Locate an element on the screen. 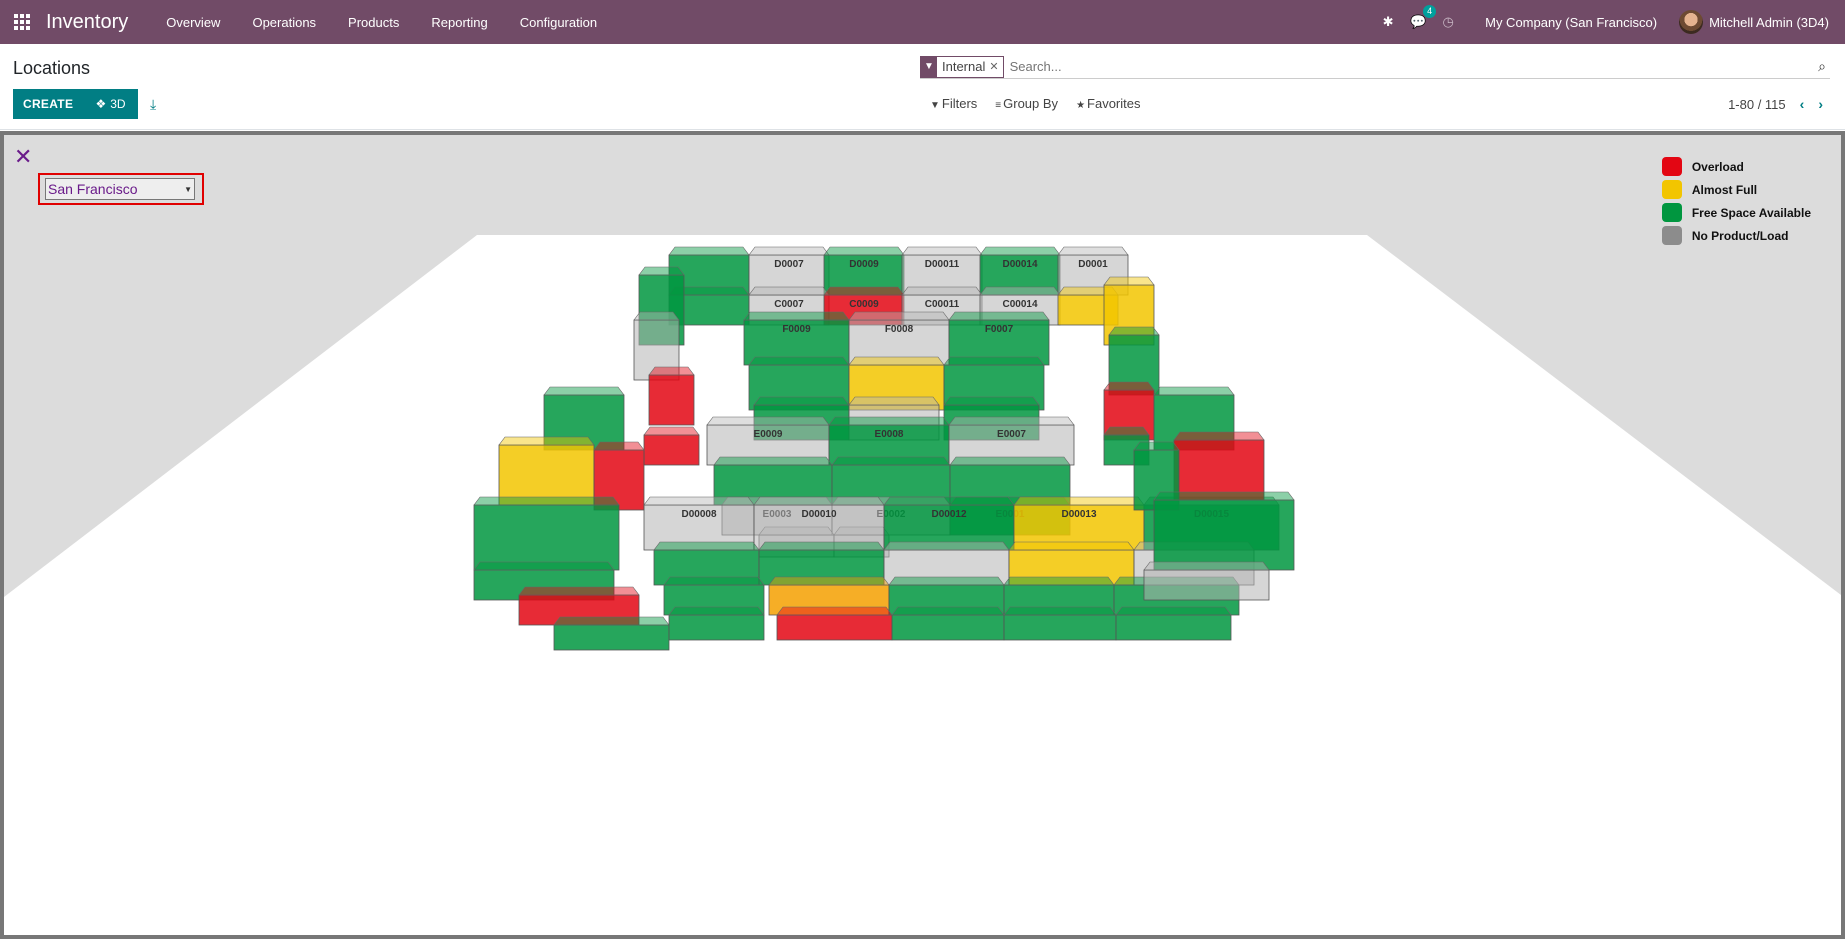 The image size is (1845, 939). search-facet: ▼ Internal ✕ is located at coordinates (962, 66).